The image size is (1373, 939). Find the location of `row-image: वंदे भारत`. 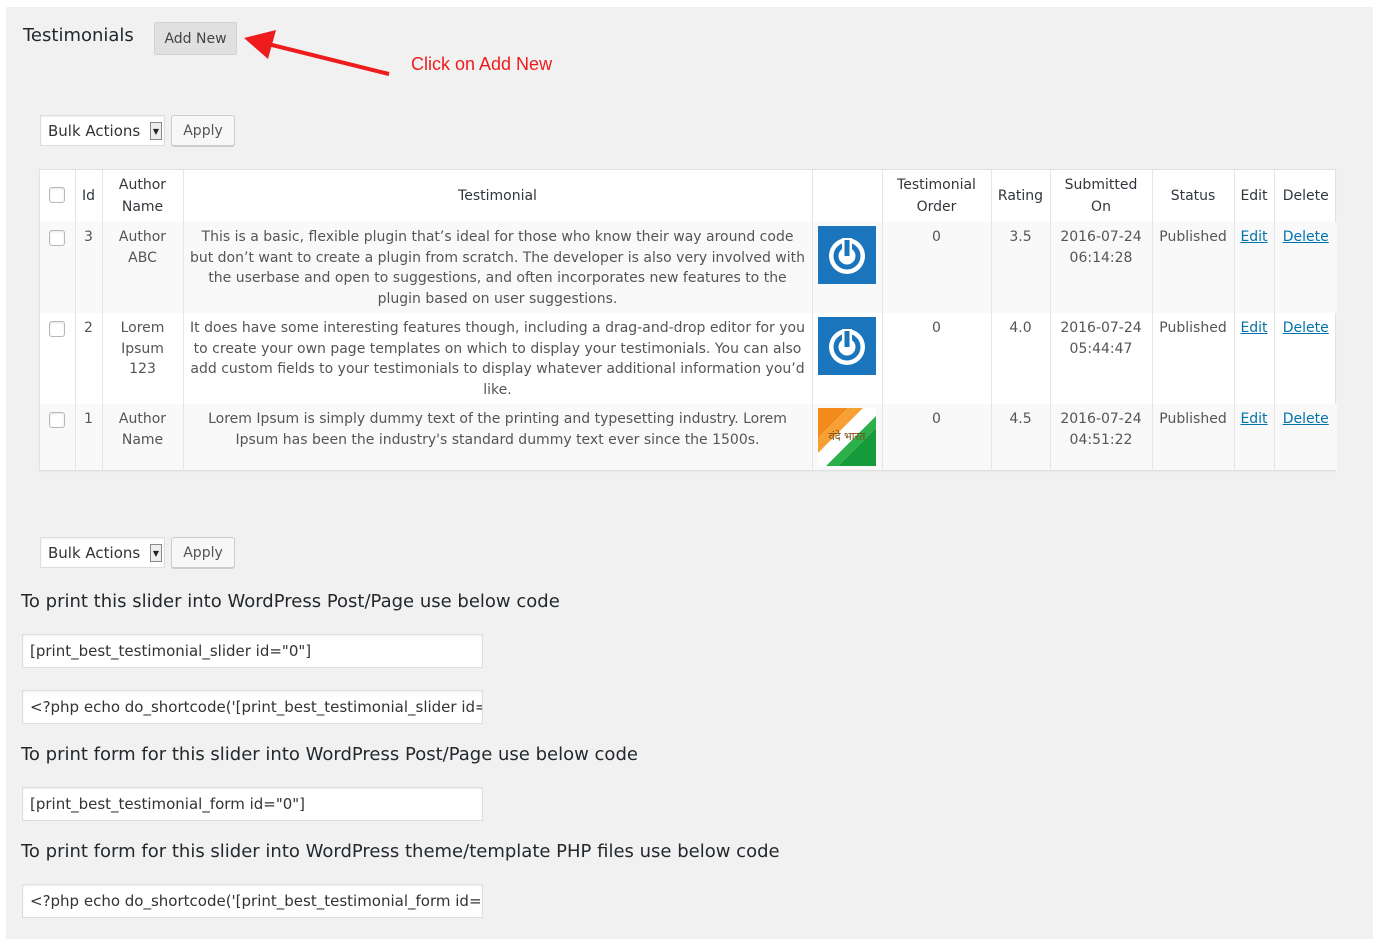

row-image: वंदे भारत is located at coordinates (847, 437).